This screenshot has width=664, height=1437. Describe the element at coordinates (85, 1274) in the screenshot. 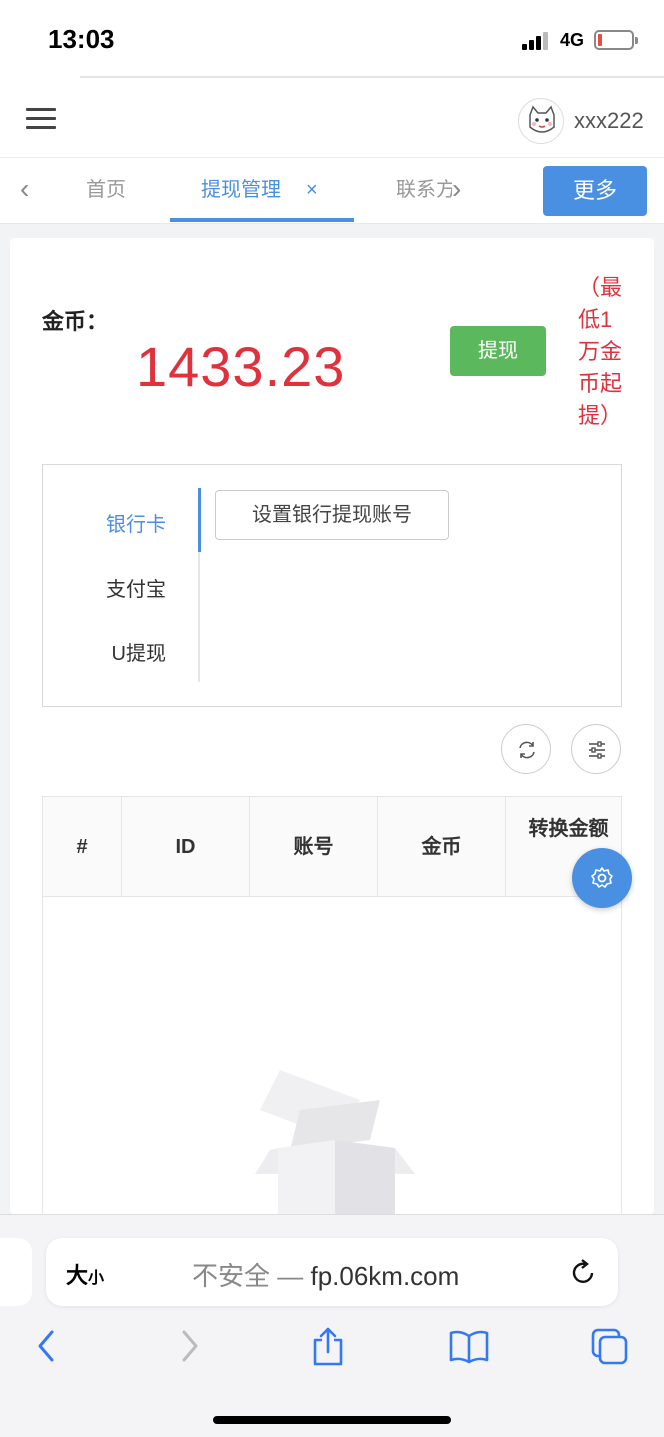

I see `text-size-button: 大小` at that location.